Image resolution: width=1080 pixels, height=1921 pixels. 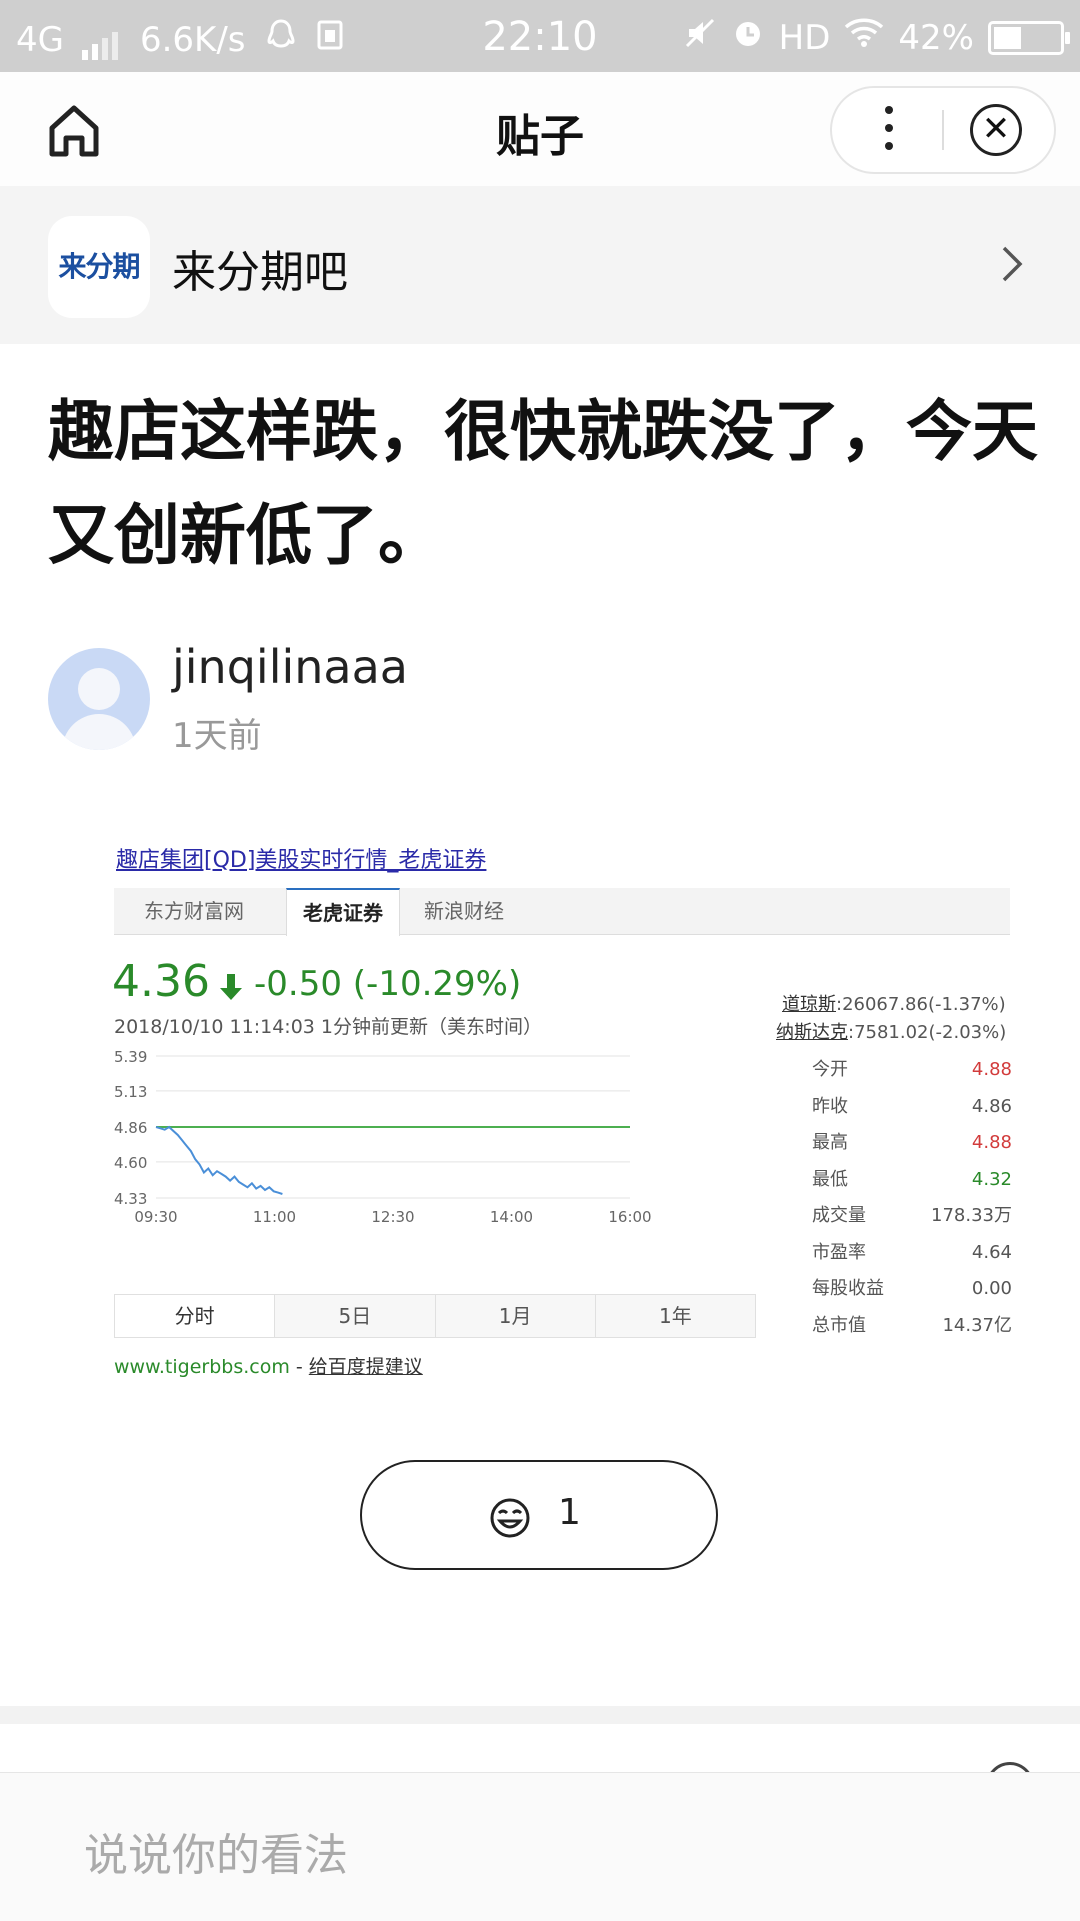 I want to click on stock-link: 趣店集团[QD]美股实时行情_老虎证券, so click(x=301, y=860).